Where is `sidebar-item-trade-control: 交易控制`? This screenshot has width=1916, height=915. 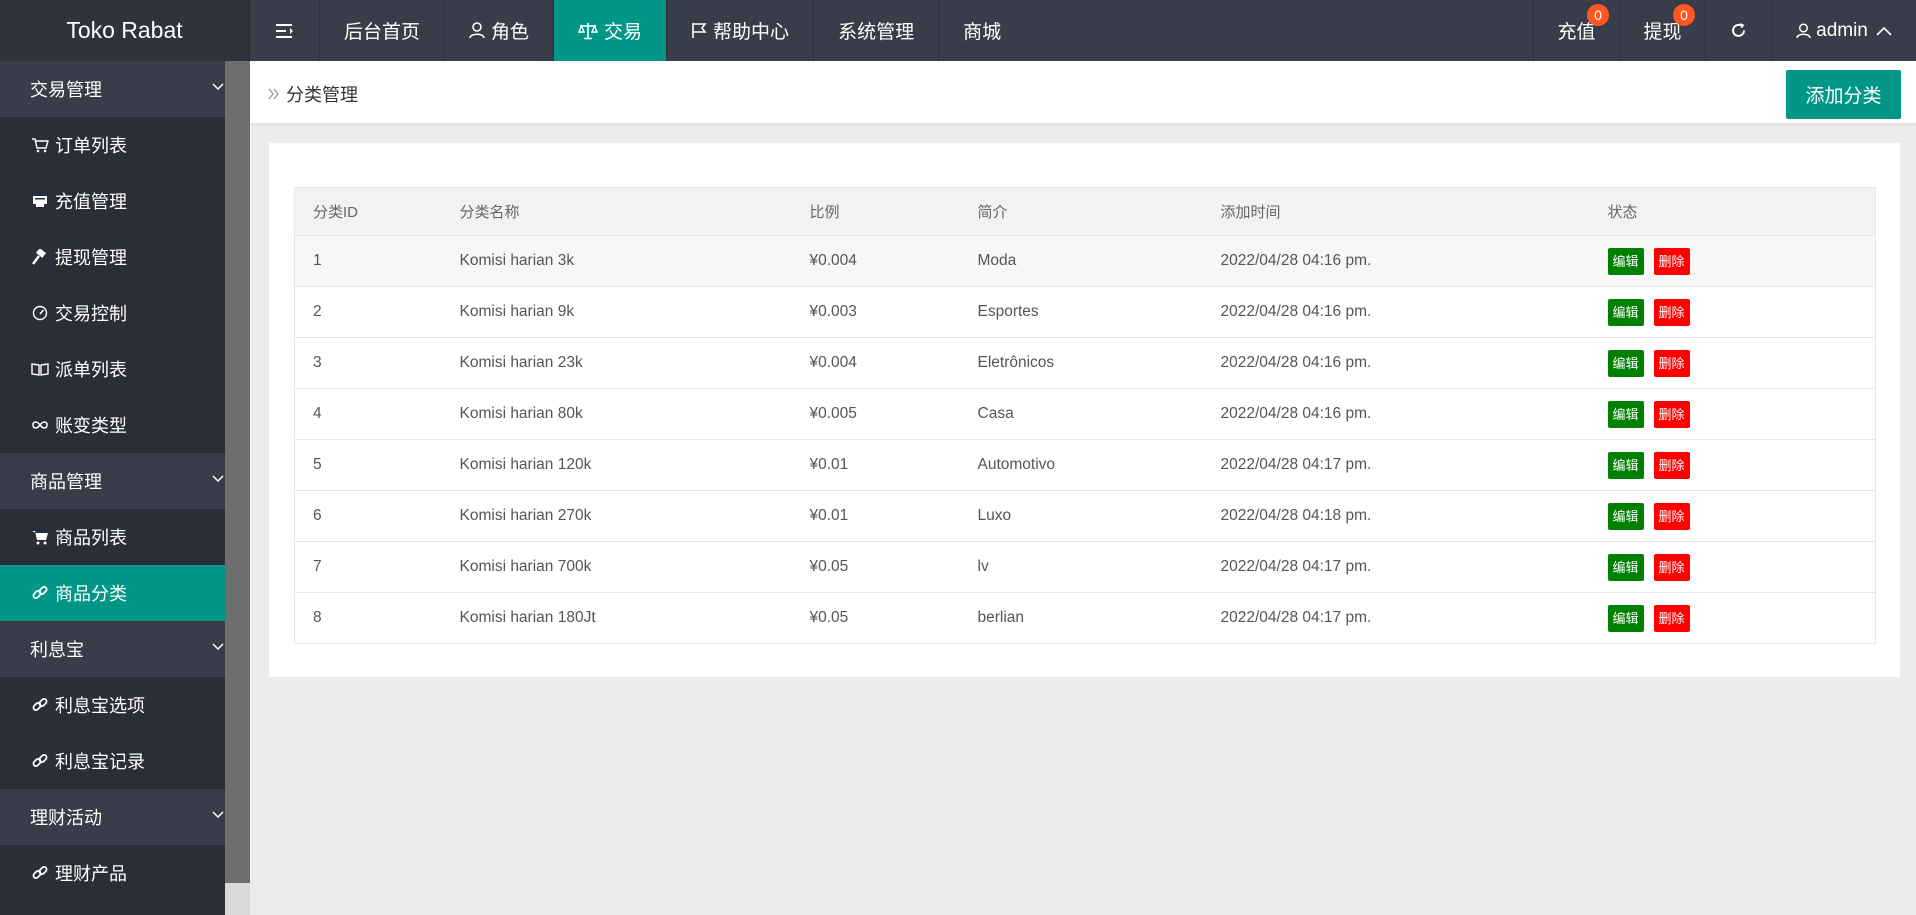
sidebar-item-trade-control: 交易控制 is located at coordinates (112, 313).